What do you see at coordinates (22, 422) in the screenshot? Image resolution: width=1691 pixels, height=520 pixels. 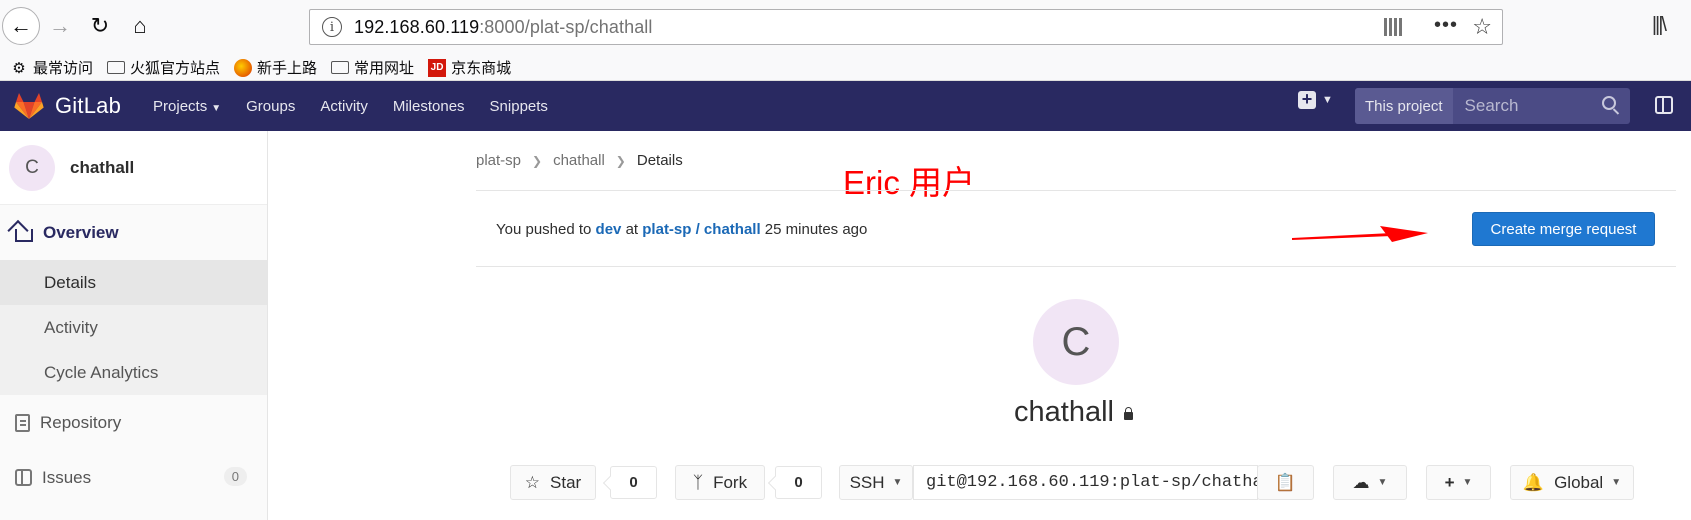 I see `book-icon` at bounding box center [22, 422].